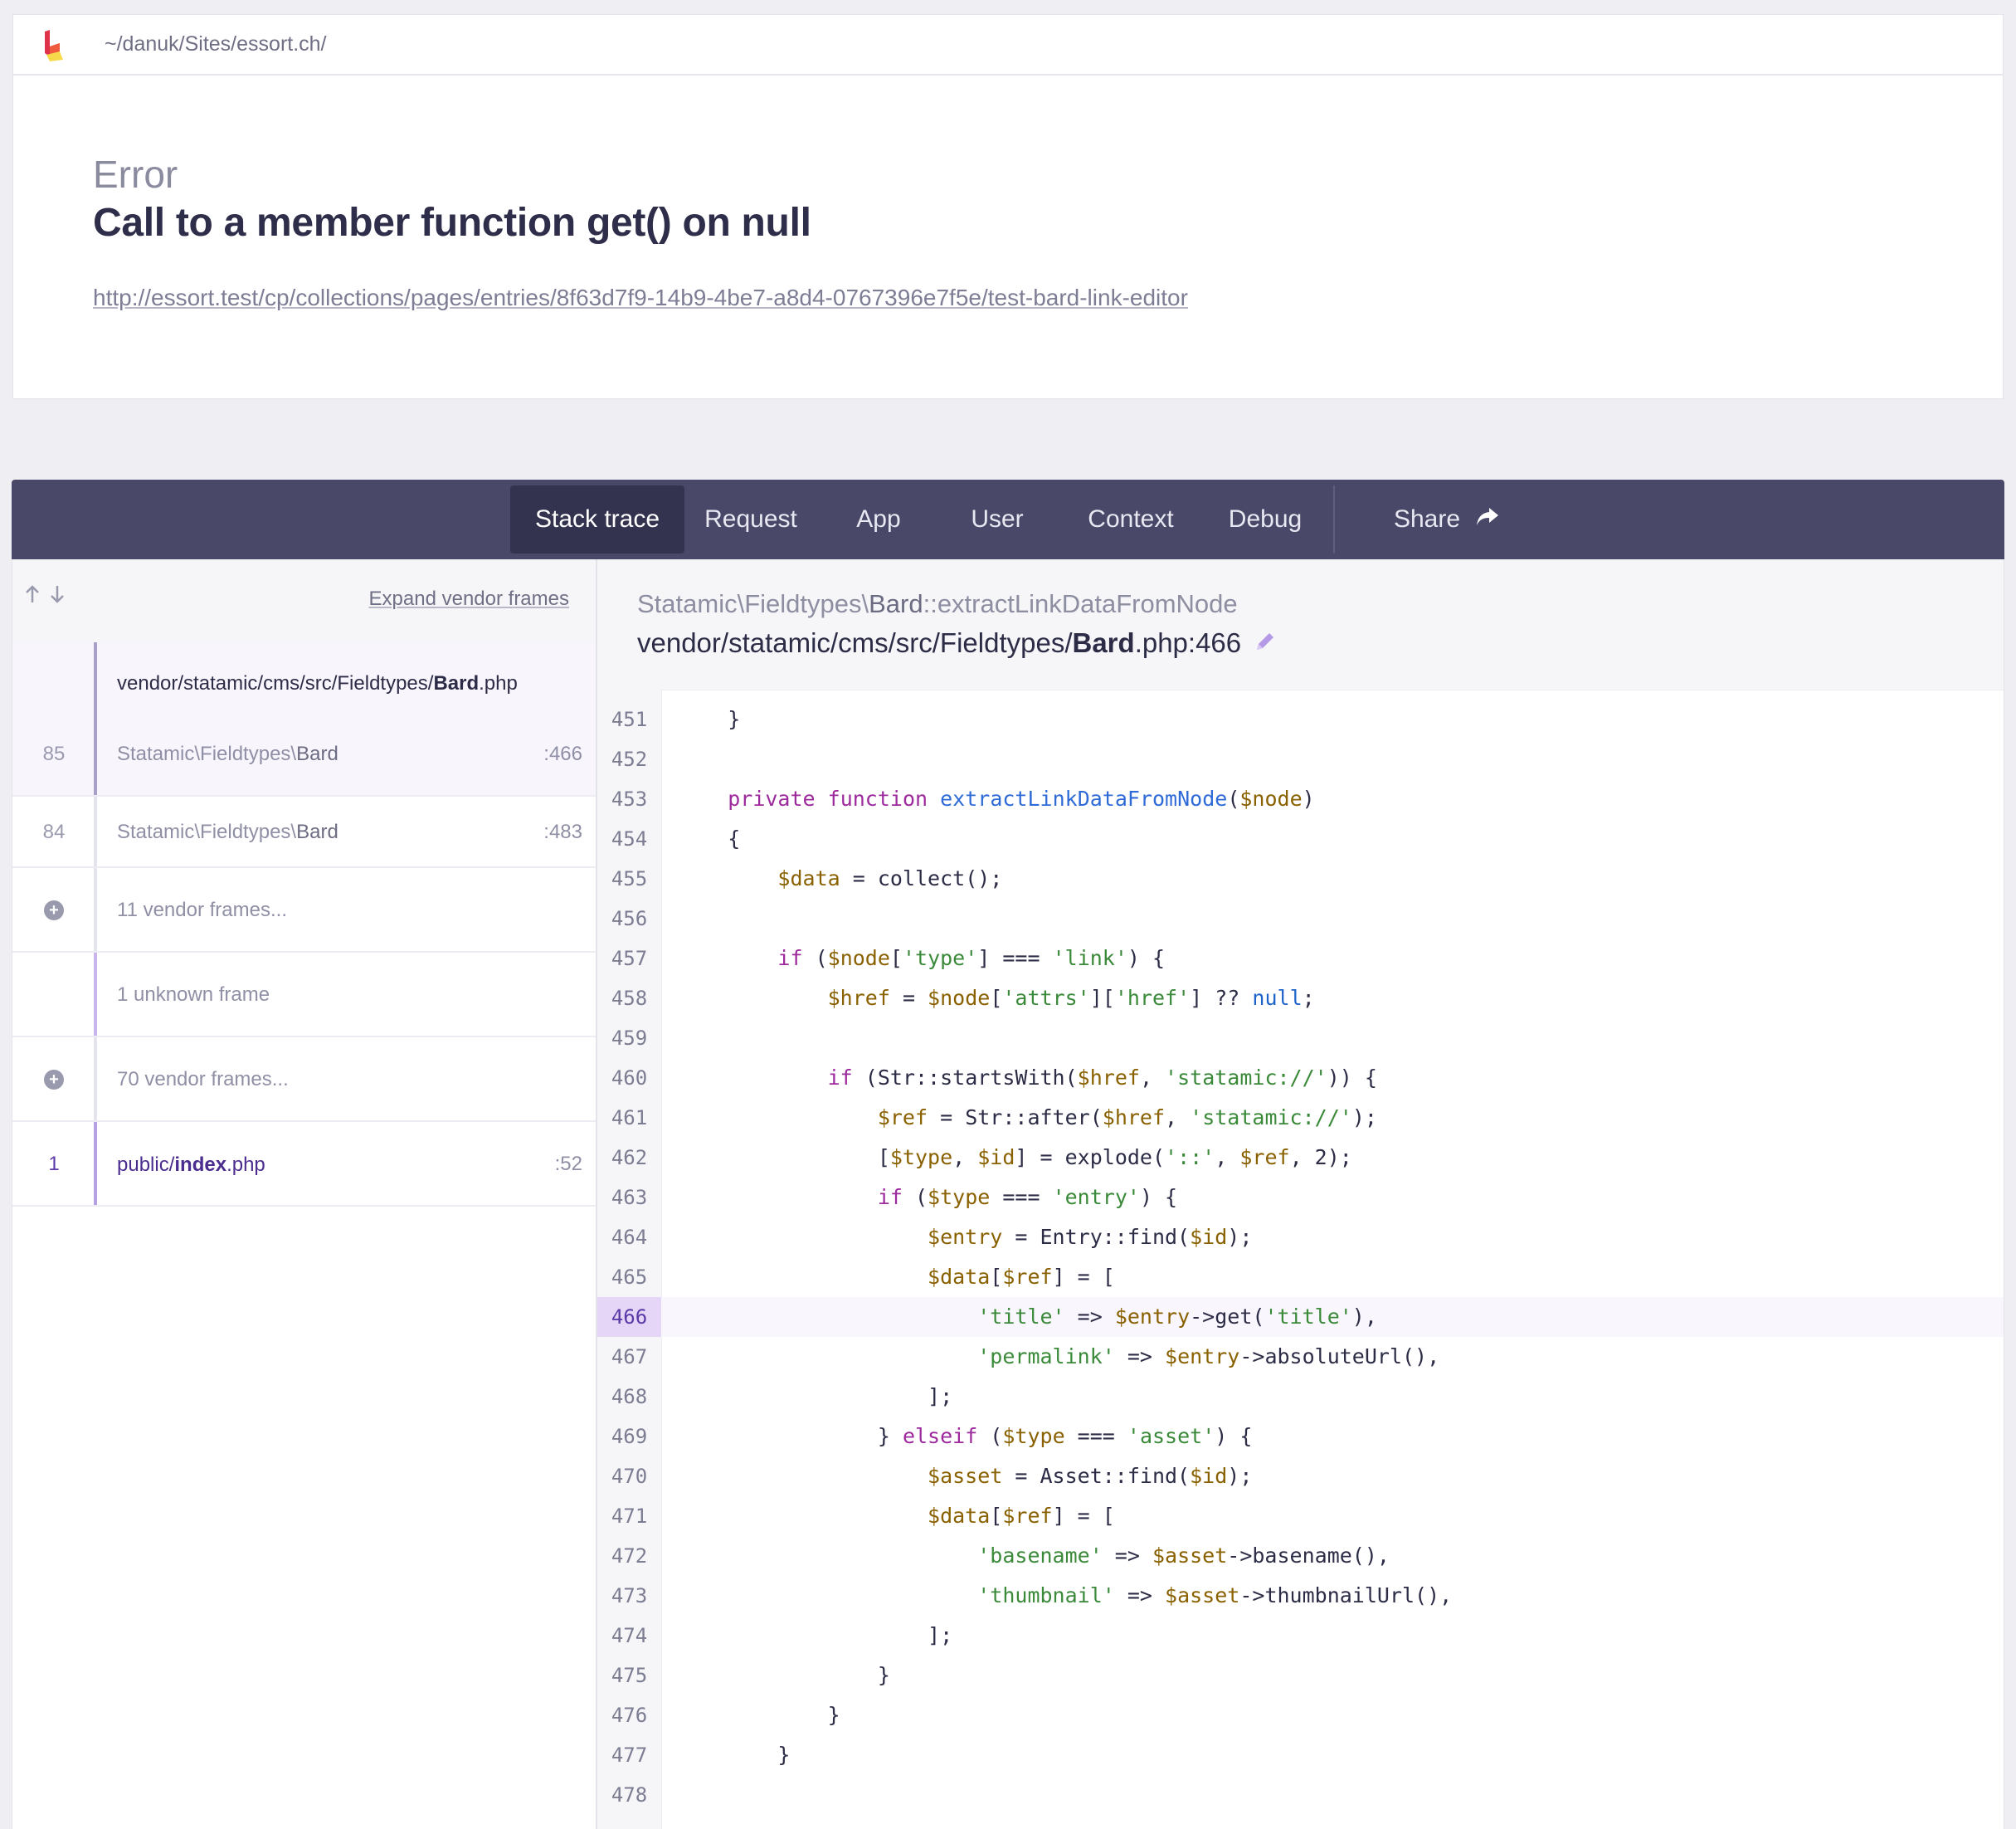  Describe the element at coordinates (997, 519) in the screenshot. I see `tab-user: User` at that location.